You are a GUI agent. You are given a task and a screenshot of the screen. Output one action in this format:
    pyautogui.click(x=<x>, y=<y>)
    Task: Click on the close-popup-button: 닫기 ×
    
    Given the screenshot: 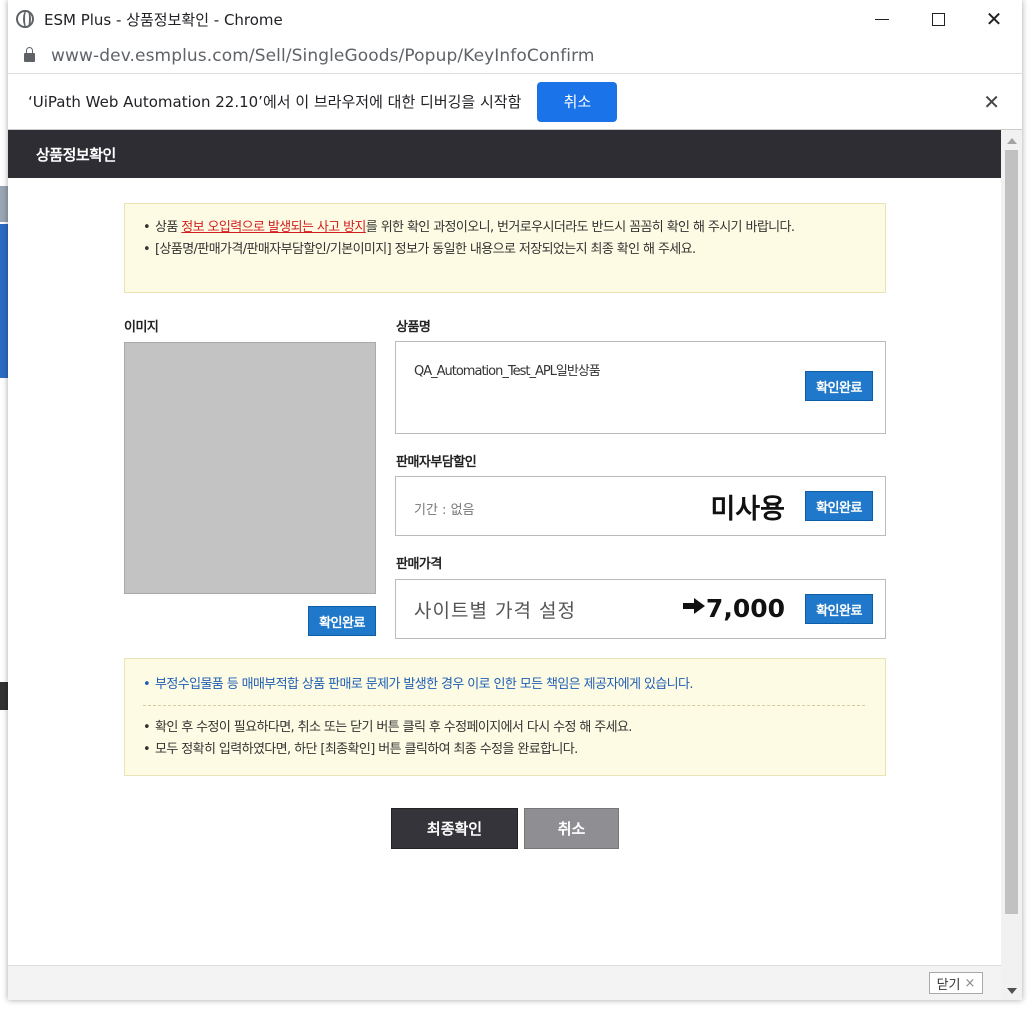 What is the action you would take?
    pyautogui.click(x=956, y=983)
    